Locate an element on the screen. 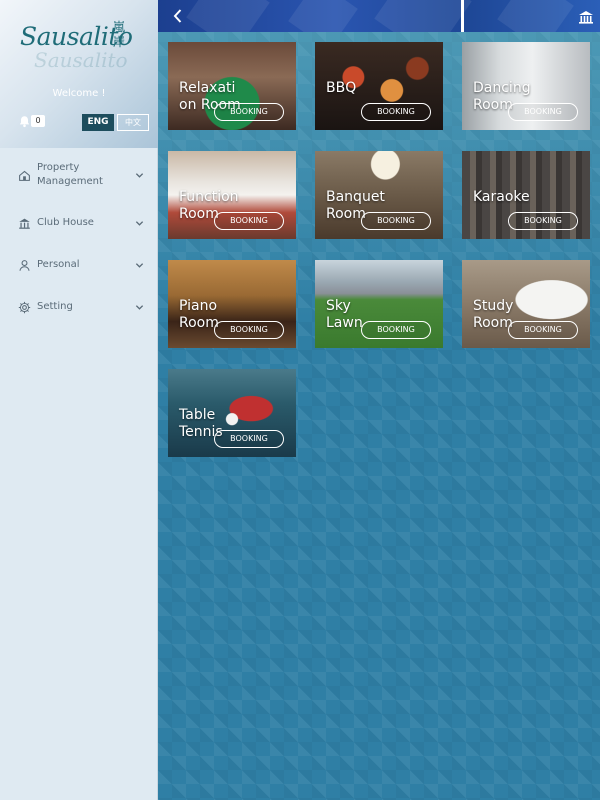 Image resolution: width=600 pixels, height=800 pixels. notification-count: 0 is located at coordinates (38, 121).